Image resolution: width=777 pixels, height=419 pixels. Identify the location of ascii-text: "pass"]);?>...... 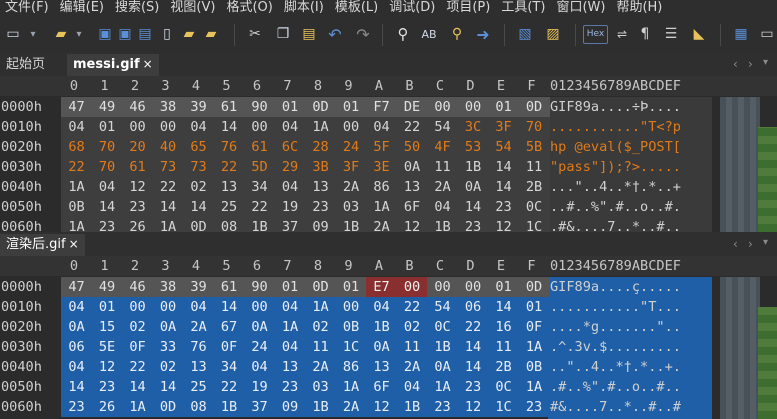
(615, 167).